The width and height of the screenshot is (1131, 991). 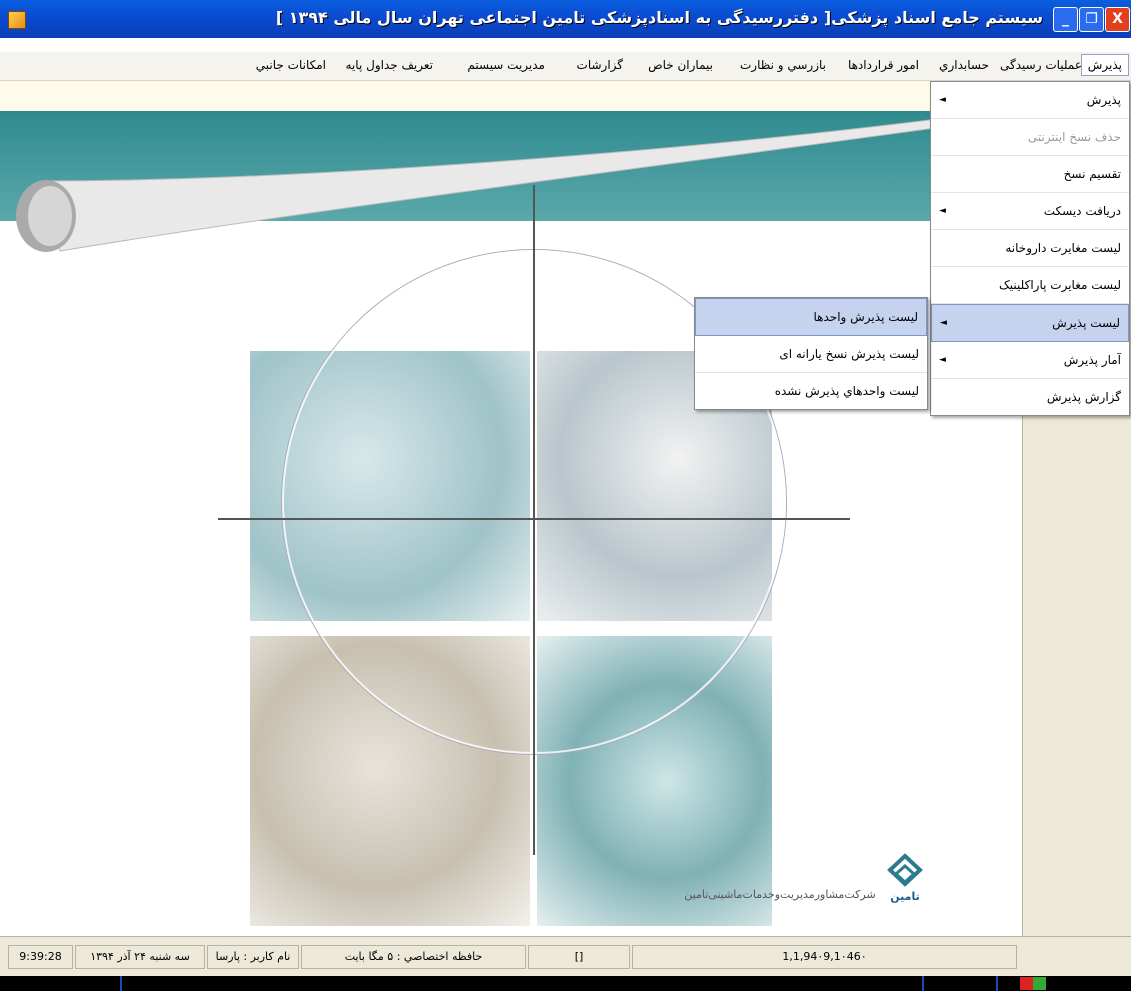 What do you see at coordinates (1030, 360) in the screenshot?
I see `submenu-item-admission-stats: آمار پذیرش ◄` at bounding box center [1030, 360].